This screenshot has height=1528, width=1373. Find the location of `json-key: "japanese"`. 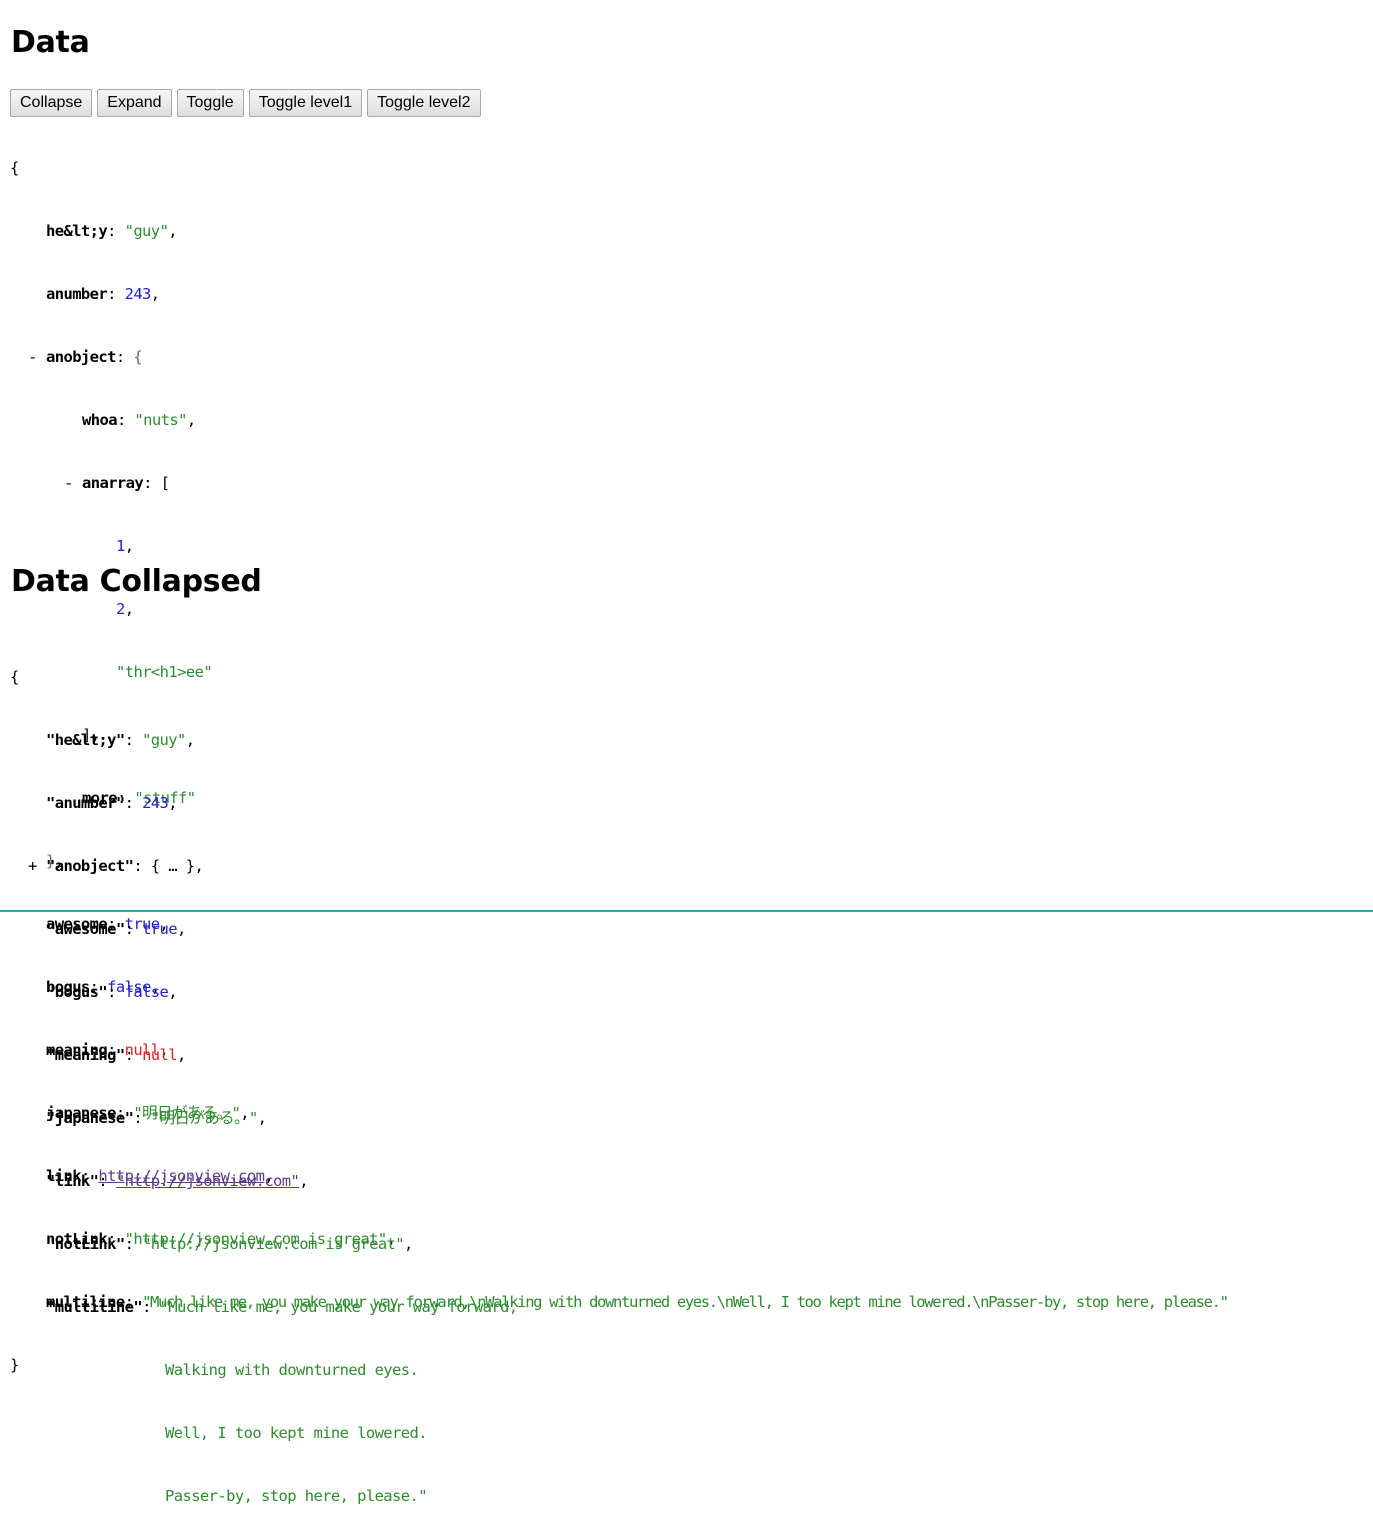

json-key: "japanese" is located at coordinates (90, 1118).